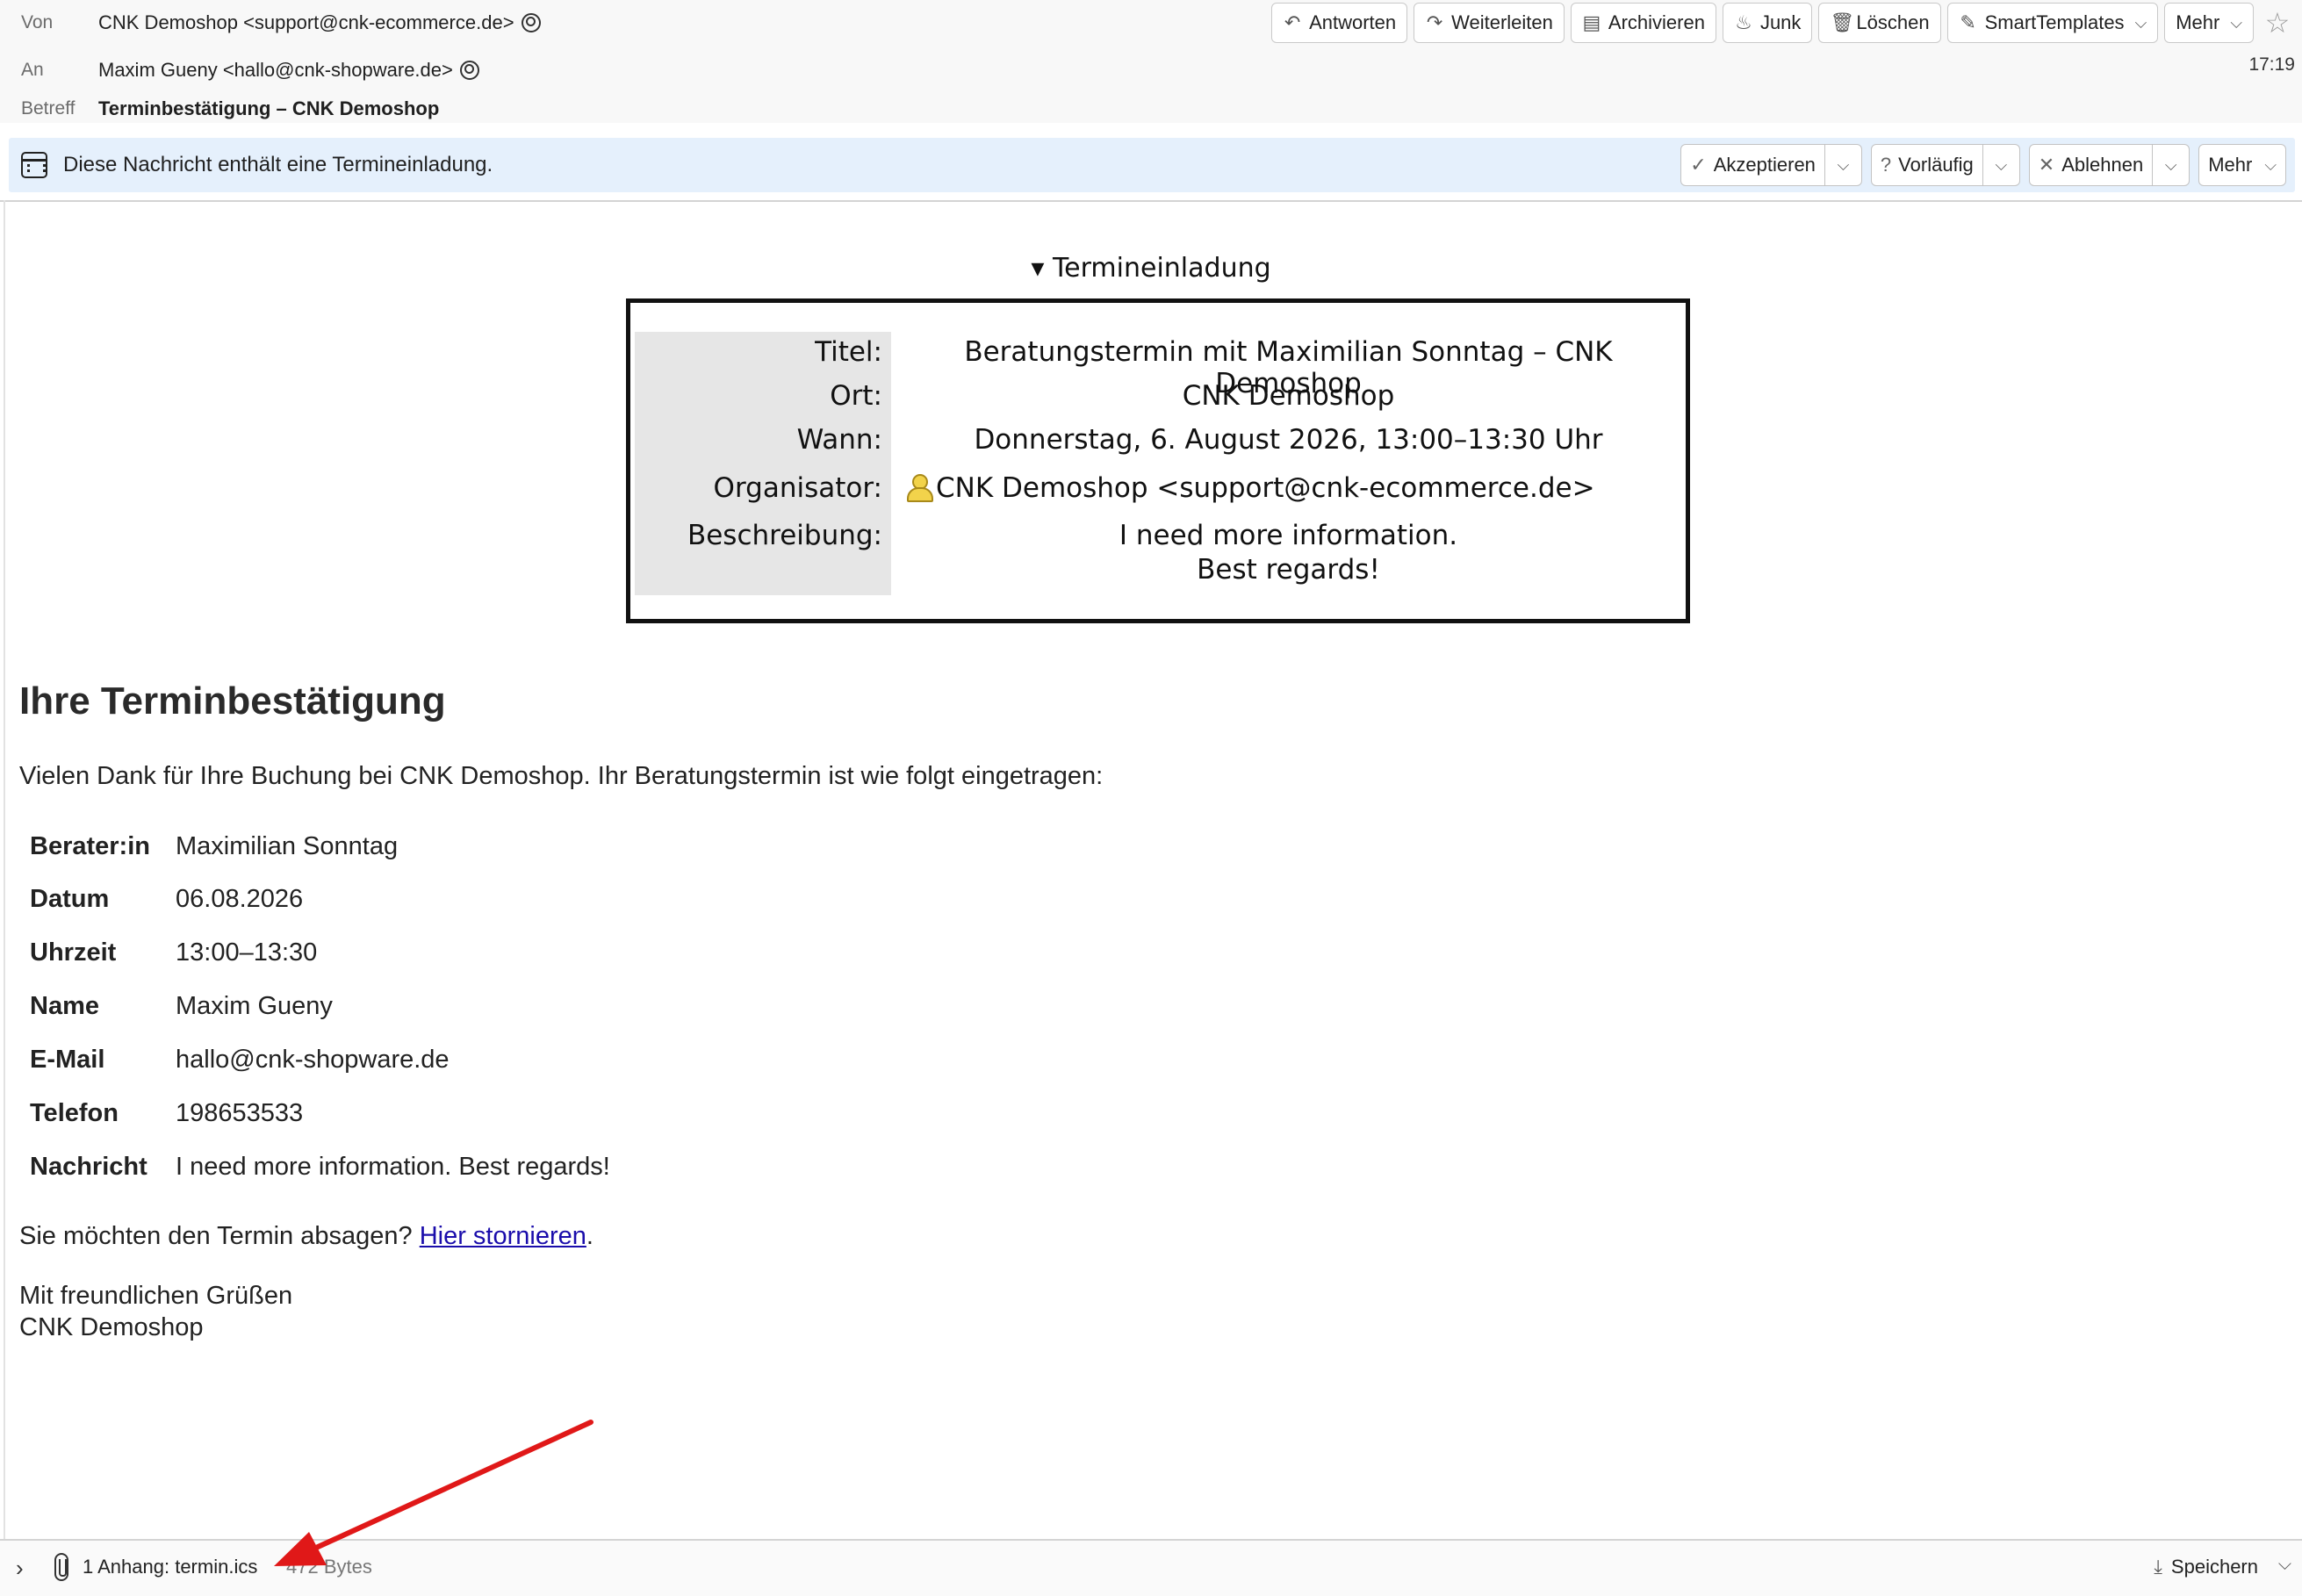  Describe the element at coordinates (1879, 23) in the screenshot. I see `delete-button: 🗑 Löschen` at that location.